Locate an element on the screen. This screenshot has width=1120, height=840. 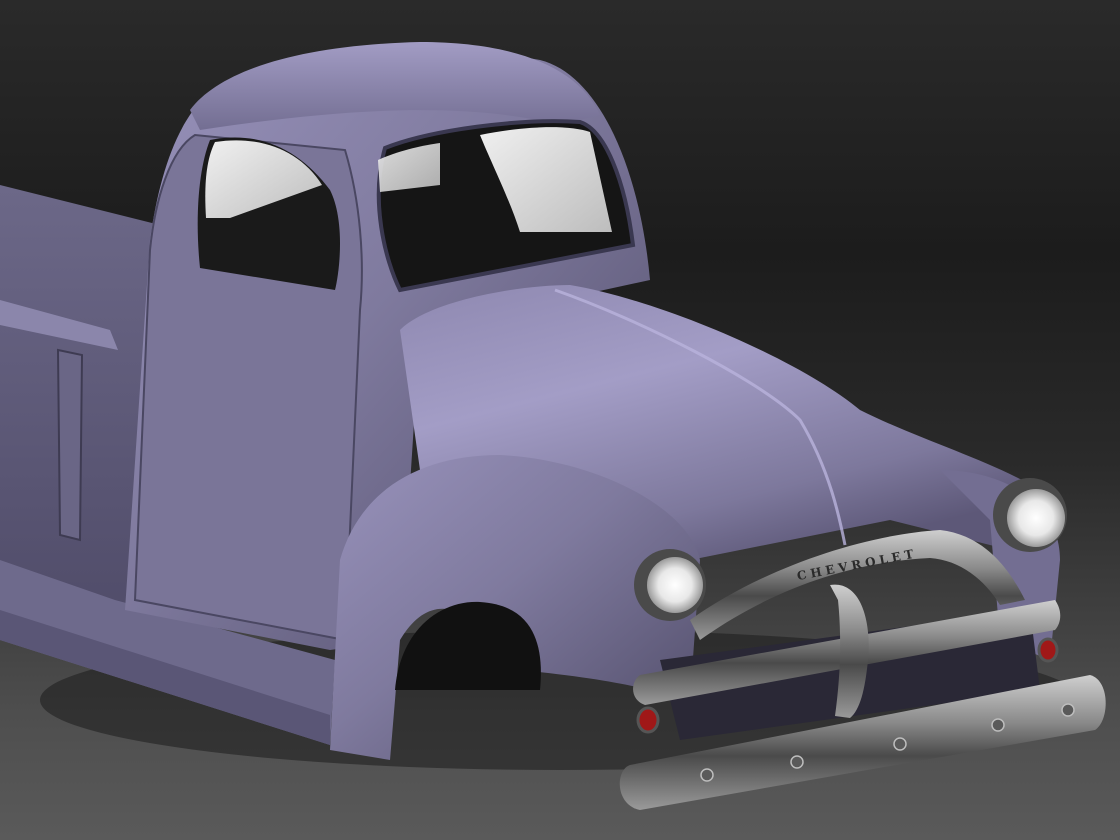
right-parking-light is located at coordinates (1048, 650).